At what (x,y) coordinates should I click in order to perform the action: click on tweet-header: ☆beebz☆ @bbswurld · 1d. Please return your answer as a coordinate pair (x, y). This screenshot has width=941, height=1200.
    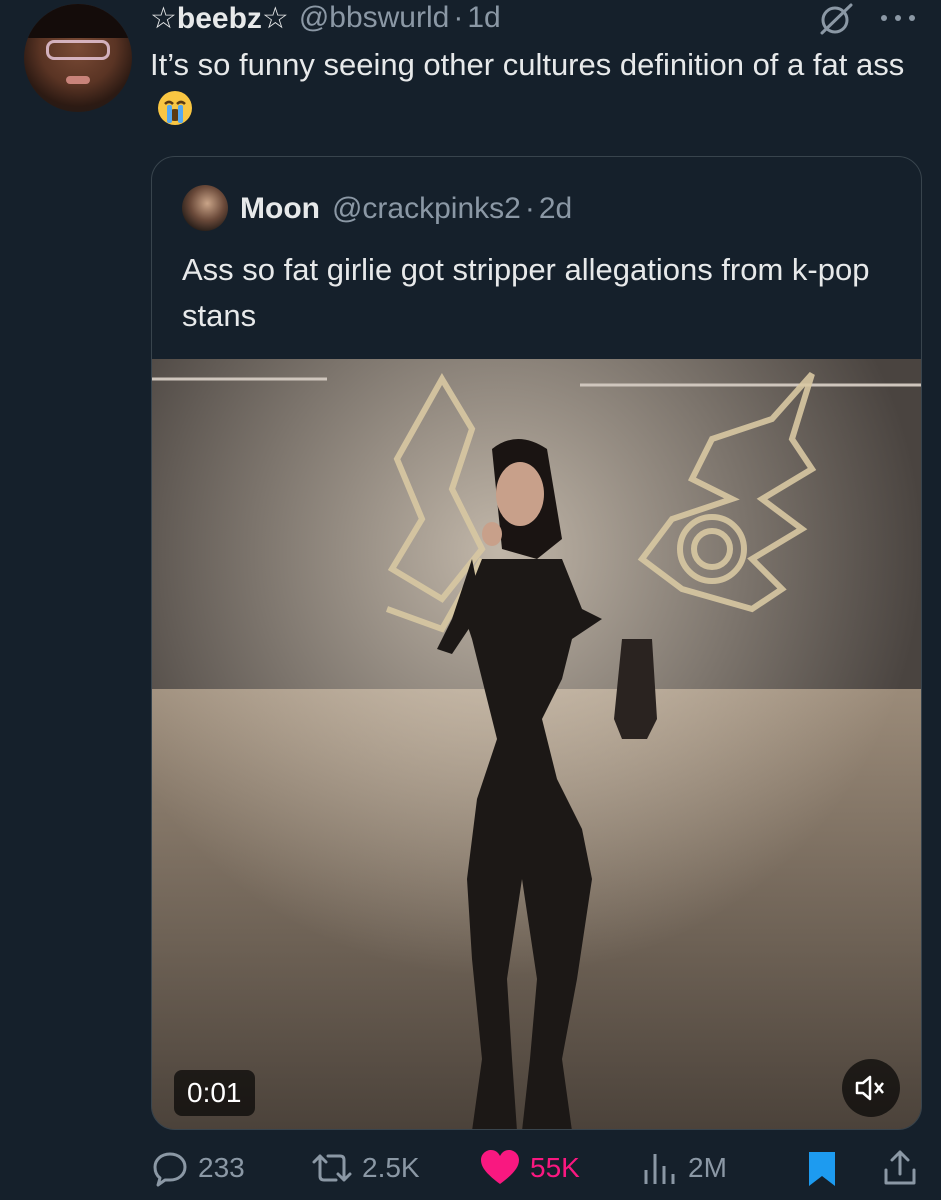
    Looking at the image, I should click on (325, 18).